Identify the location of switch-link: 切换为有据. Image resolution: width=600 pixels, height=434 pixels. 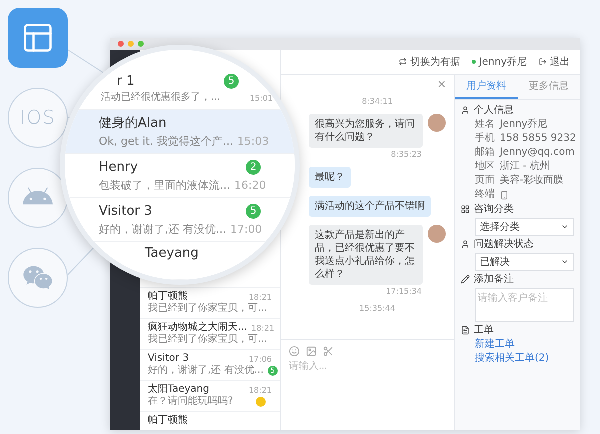
(429, 62).